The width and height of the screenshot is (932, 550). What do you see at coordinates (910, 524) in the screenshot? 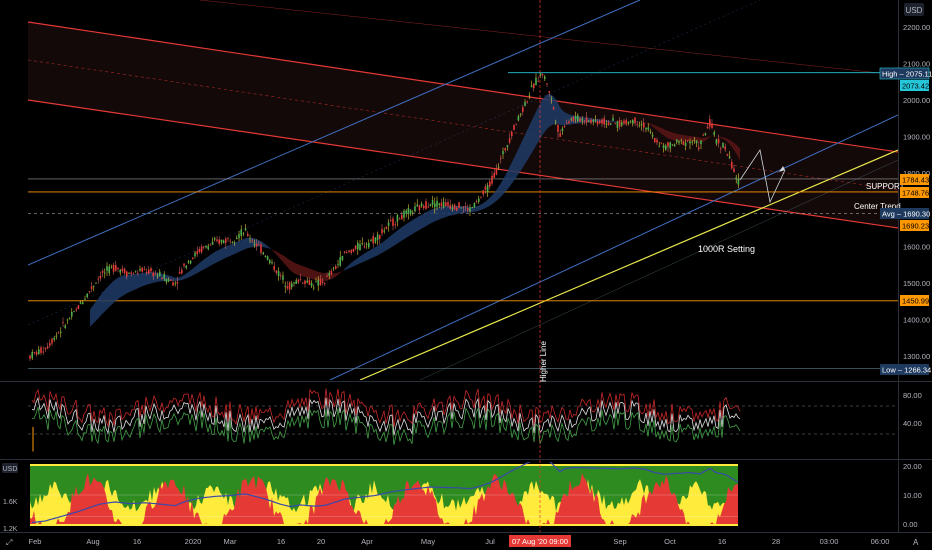
I see `bottom-tick-0: 0.00` at bounding box center [910, 524].